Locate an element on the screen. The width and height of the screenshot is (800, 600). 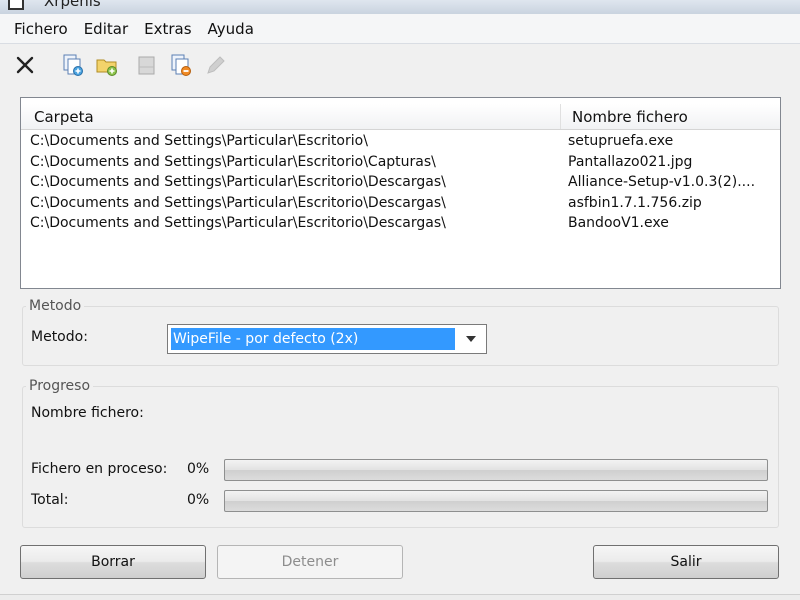
add-folder-icon is located at coordinates (107, 65).